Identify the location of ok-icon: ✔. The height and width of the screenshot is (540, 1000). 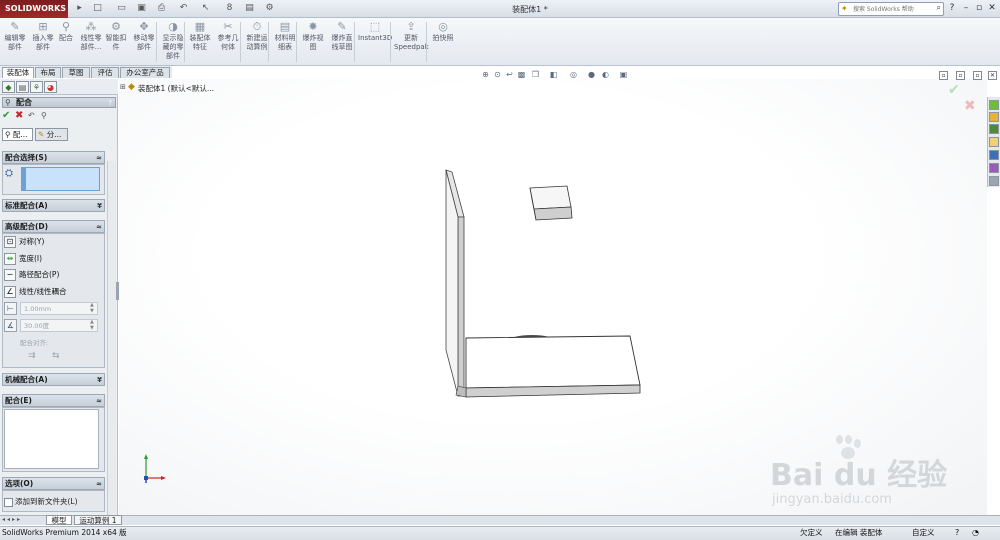
(6, 115).